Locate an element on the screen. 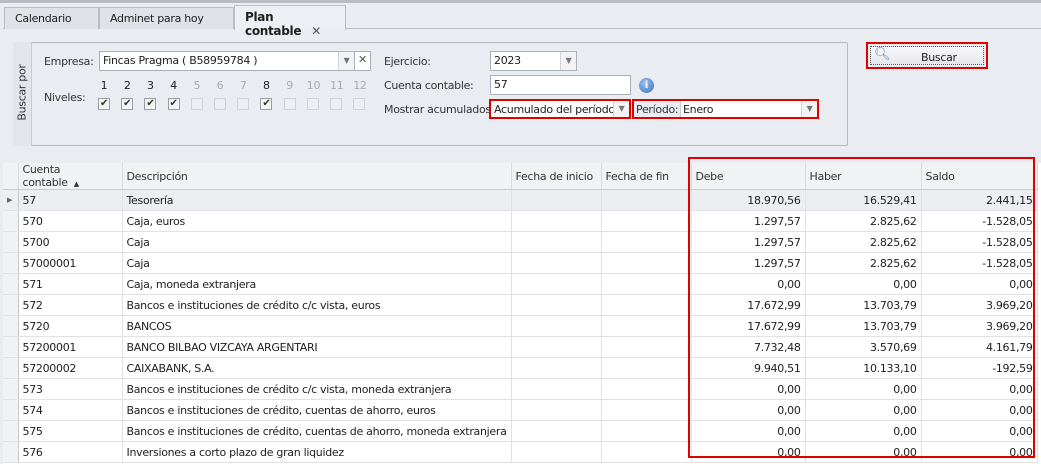 The image size is (1041, 464). mostrar-acumulados-combobox: Acumulado del período ▼ is located at coordinates (560, 109).